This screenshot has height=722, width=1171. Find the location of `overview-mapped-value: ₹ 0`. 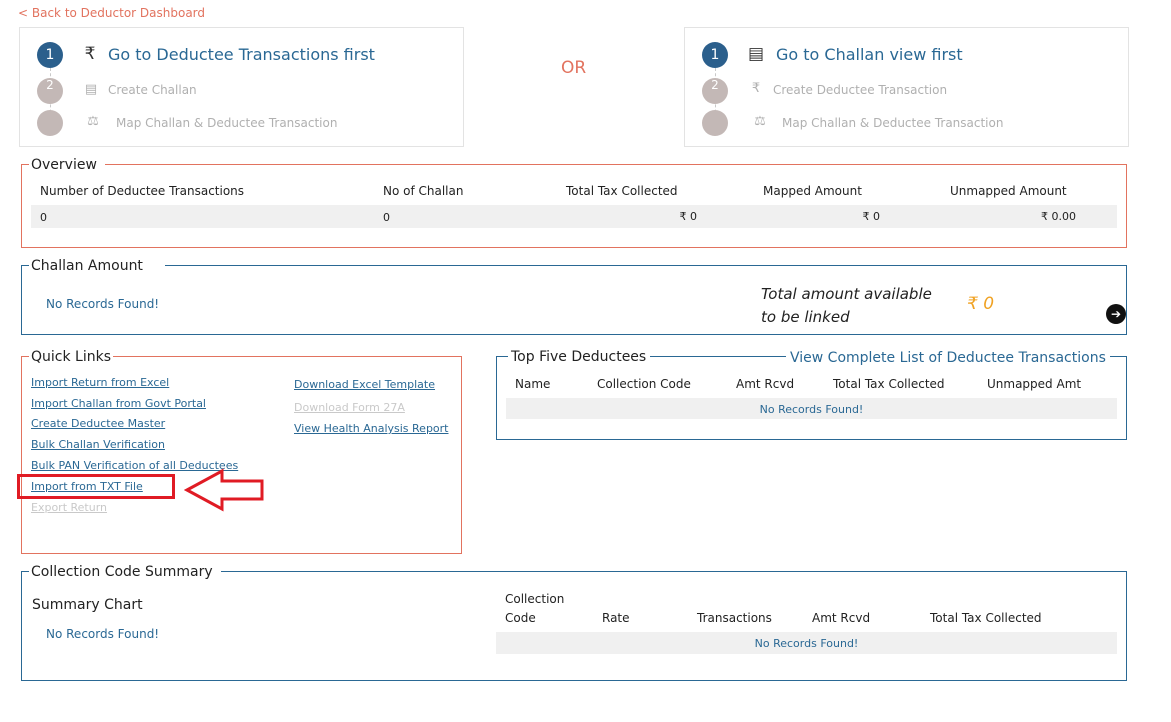

overview-mapped-value: ₹ 0 is located at coordinates (871, 216).